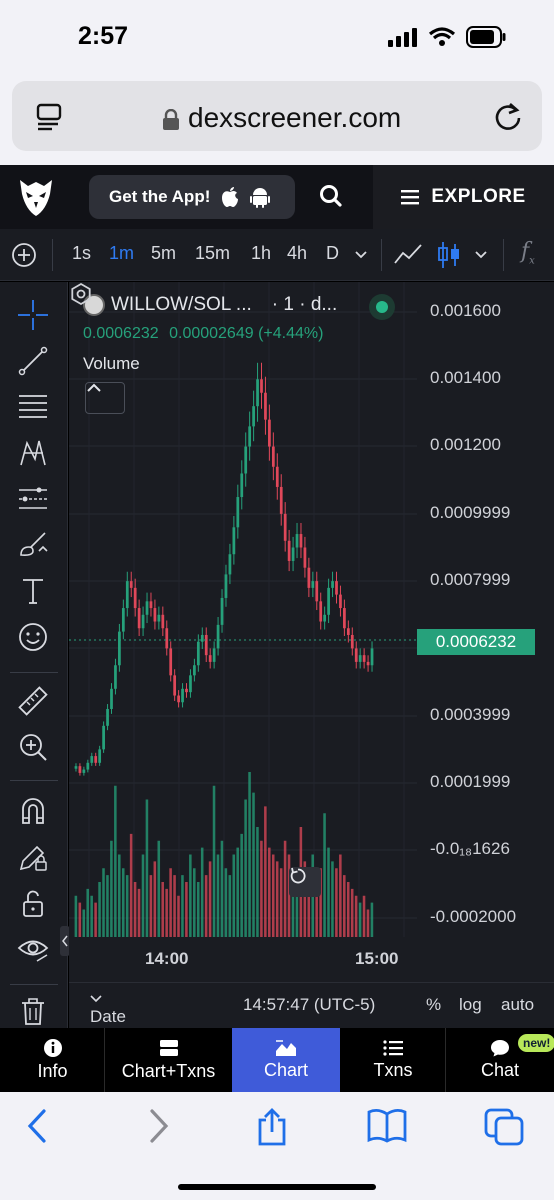 The width and height of the screenshot is (554, 1200). I want to click on y-tick-label: -0.0002000, so click(473, 916).